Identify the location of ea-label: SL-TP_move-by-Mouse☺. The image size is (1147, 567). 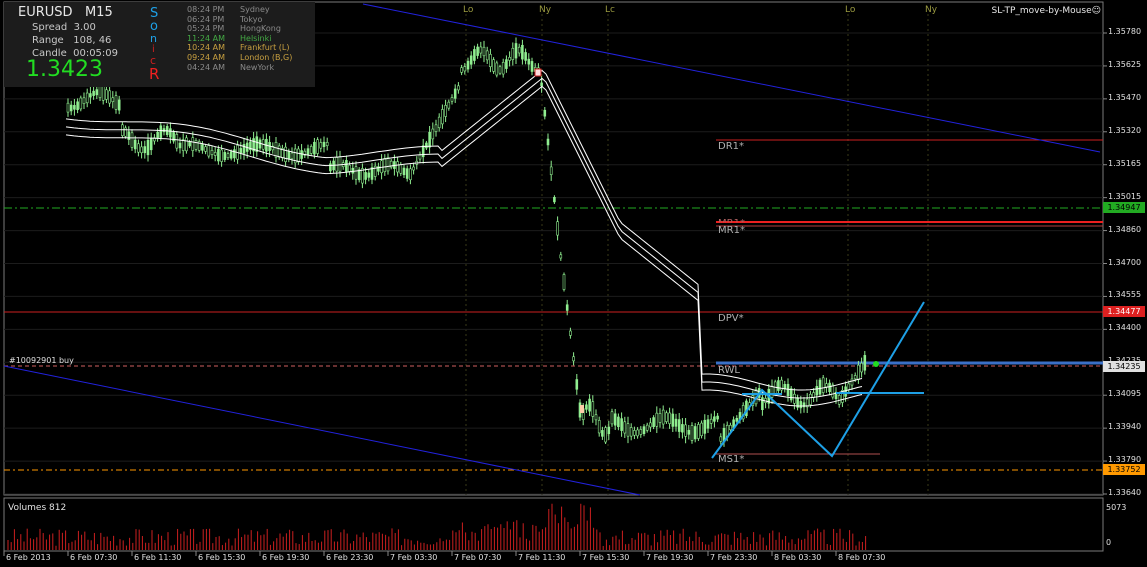
(1046, 11).